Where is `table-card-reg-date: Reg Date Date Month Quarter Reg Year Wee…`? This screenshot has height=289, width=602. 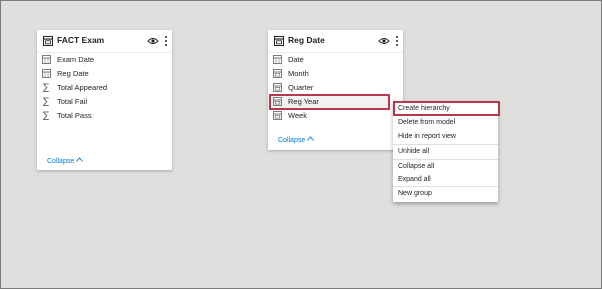 table-card-reg-date: Reg Date Date Month Quarter Reg Year Wee… is located at coordinates (335, 90).